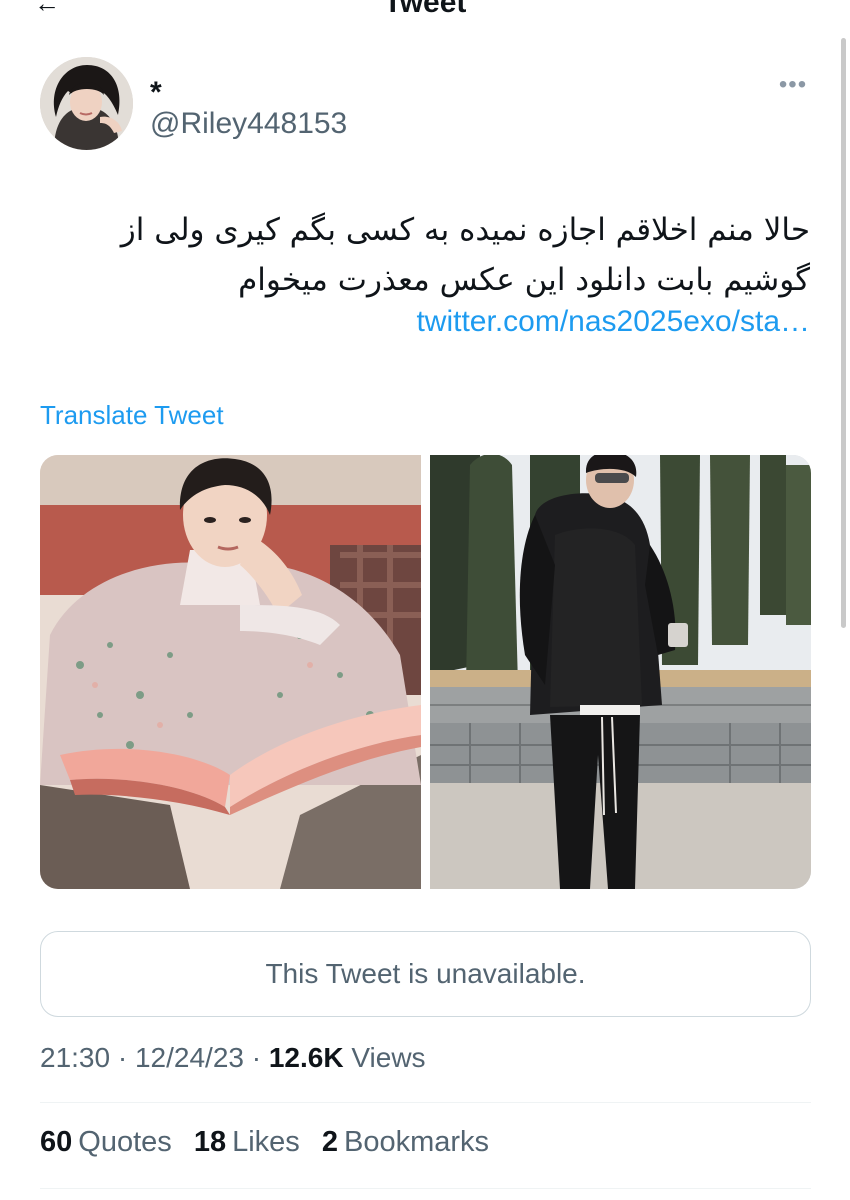 The height and width of the screenshot is (1200, 850). What do you see at coordinates (388, 1057) in the screenshot?
I see `views-label: Views` at bounding box center [388, 1057].